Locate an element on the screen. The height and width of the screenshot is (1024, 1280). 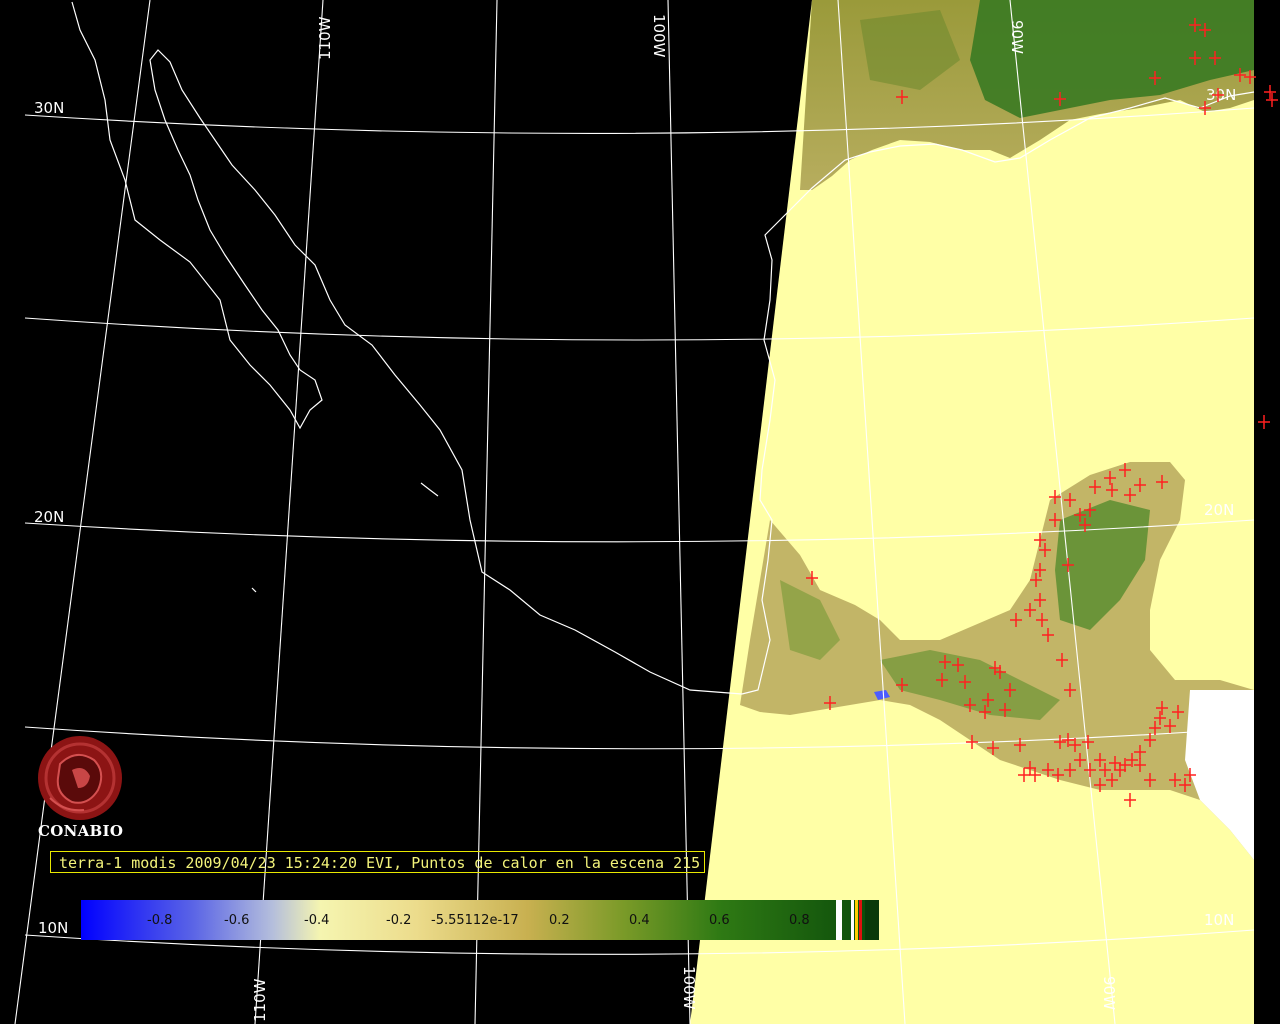
grid-label-10n-left: 10N is located at coordinates (53, 928).